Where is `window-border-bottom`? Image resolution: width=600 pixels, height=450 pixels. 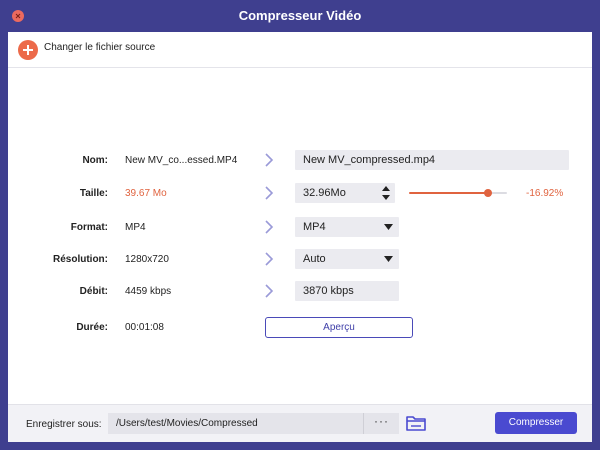 window-border-bottom is located at coordinates (300, 446).